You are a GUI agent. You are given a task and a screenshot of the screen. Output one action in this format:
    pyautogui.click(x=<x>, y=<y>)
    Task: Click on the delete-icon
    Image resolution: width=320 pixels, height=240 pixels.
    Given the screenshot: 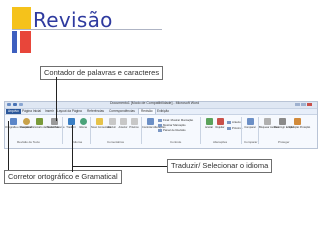 What is the action you would take?
    pyautogui.click(x=112, y=121)
    